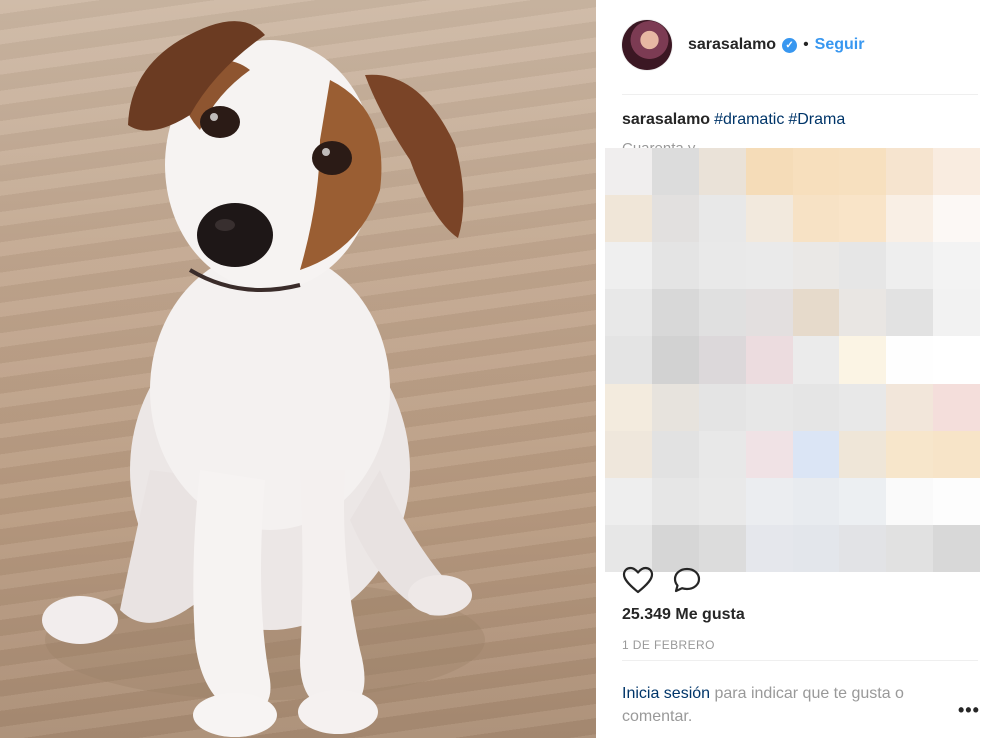 The width and height of the screenshot is (1000, 738). I want to click on login-link: Inicia sesión, so click(666, 693).